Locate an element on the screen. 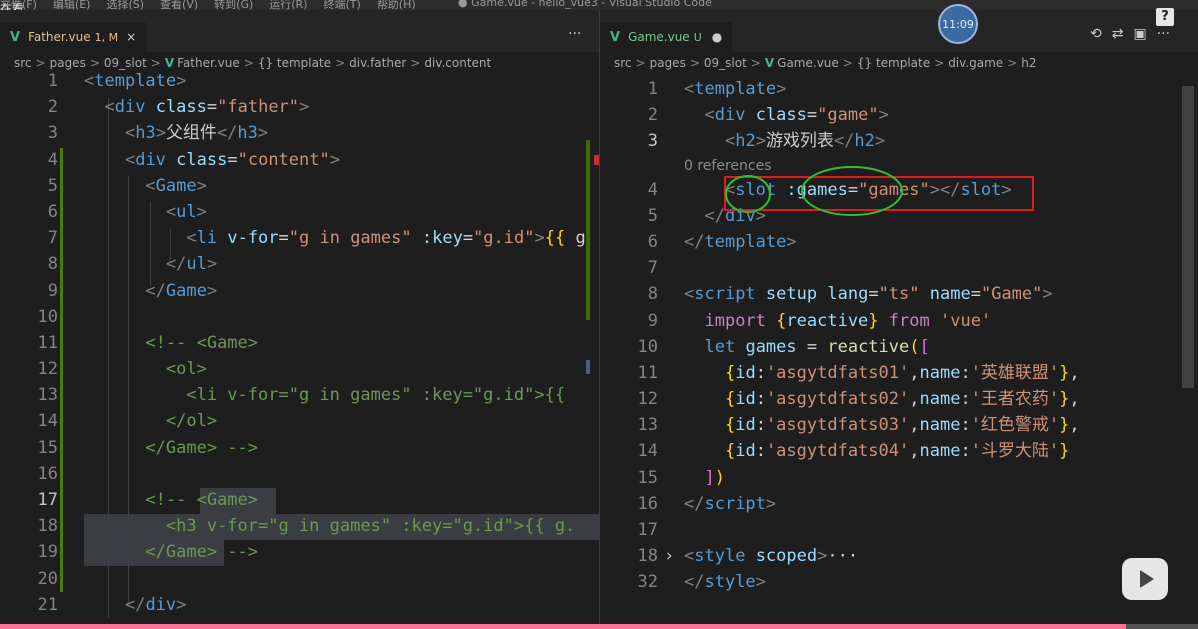 This screenshot has width=1198, height=629. code-line: 12 {id:'asgytdfats02',name:'王者农药'}, is located at coordinates (899, 399).